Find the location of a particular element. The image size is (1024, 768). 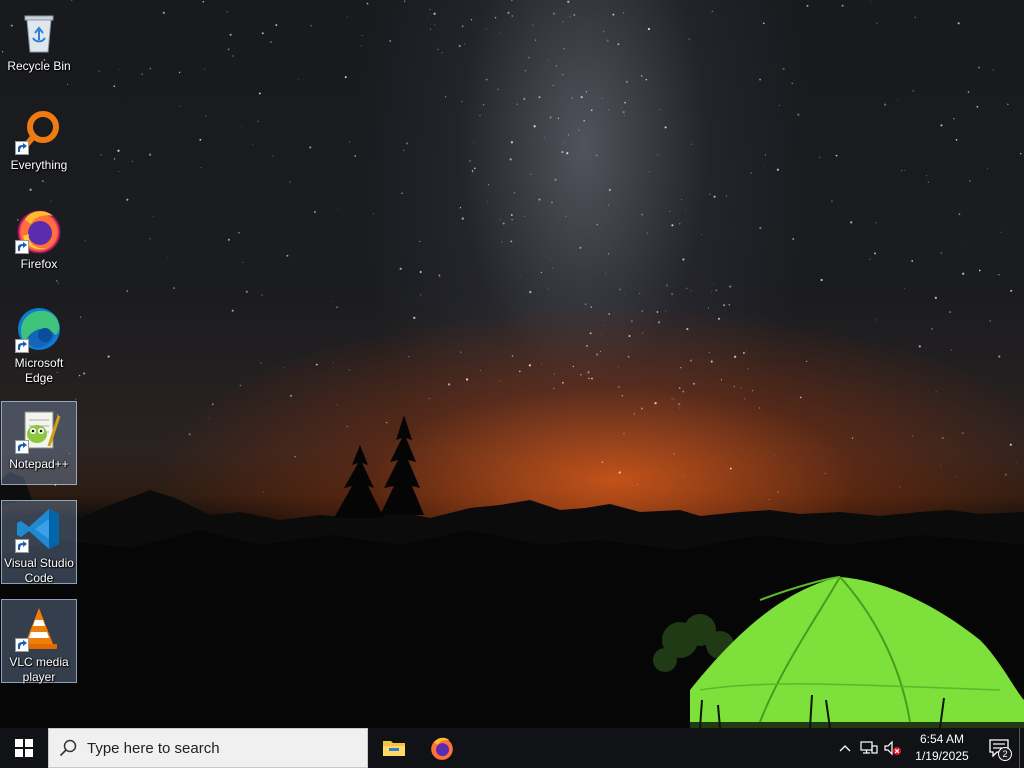

taskbar-clock: 6:54 AM 1/19/2025 is located at coordinates (942, 748).